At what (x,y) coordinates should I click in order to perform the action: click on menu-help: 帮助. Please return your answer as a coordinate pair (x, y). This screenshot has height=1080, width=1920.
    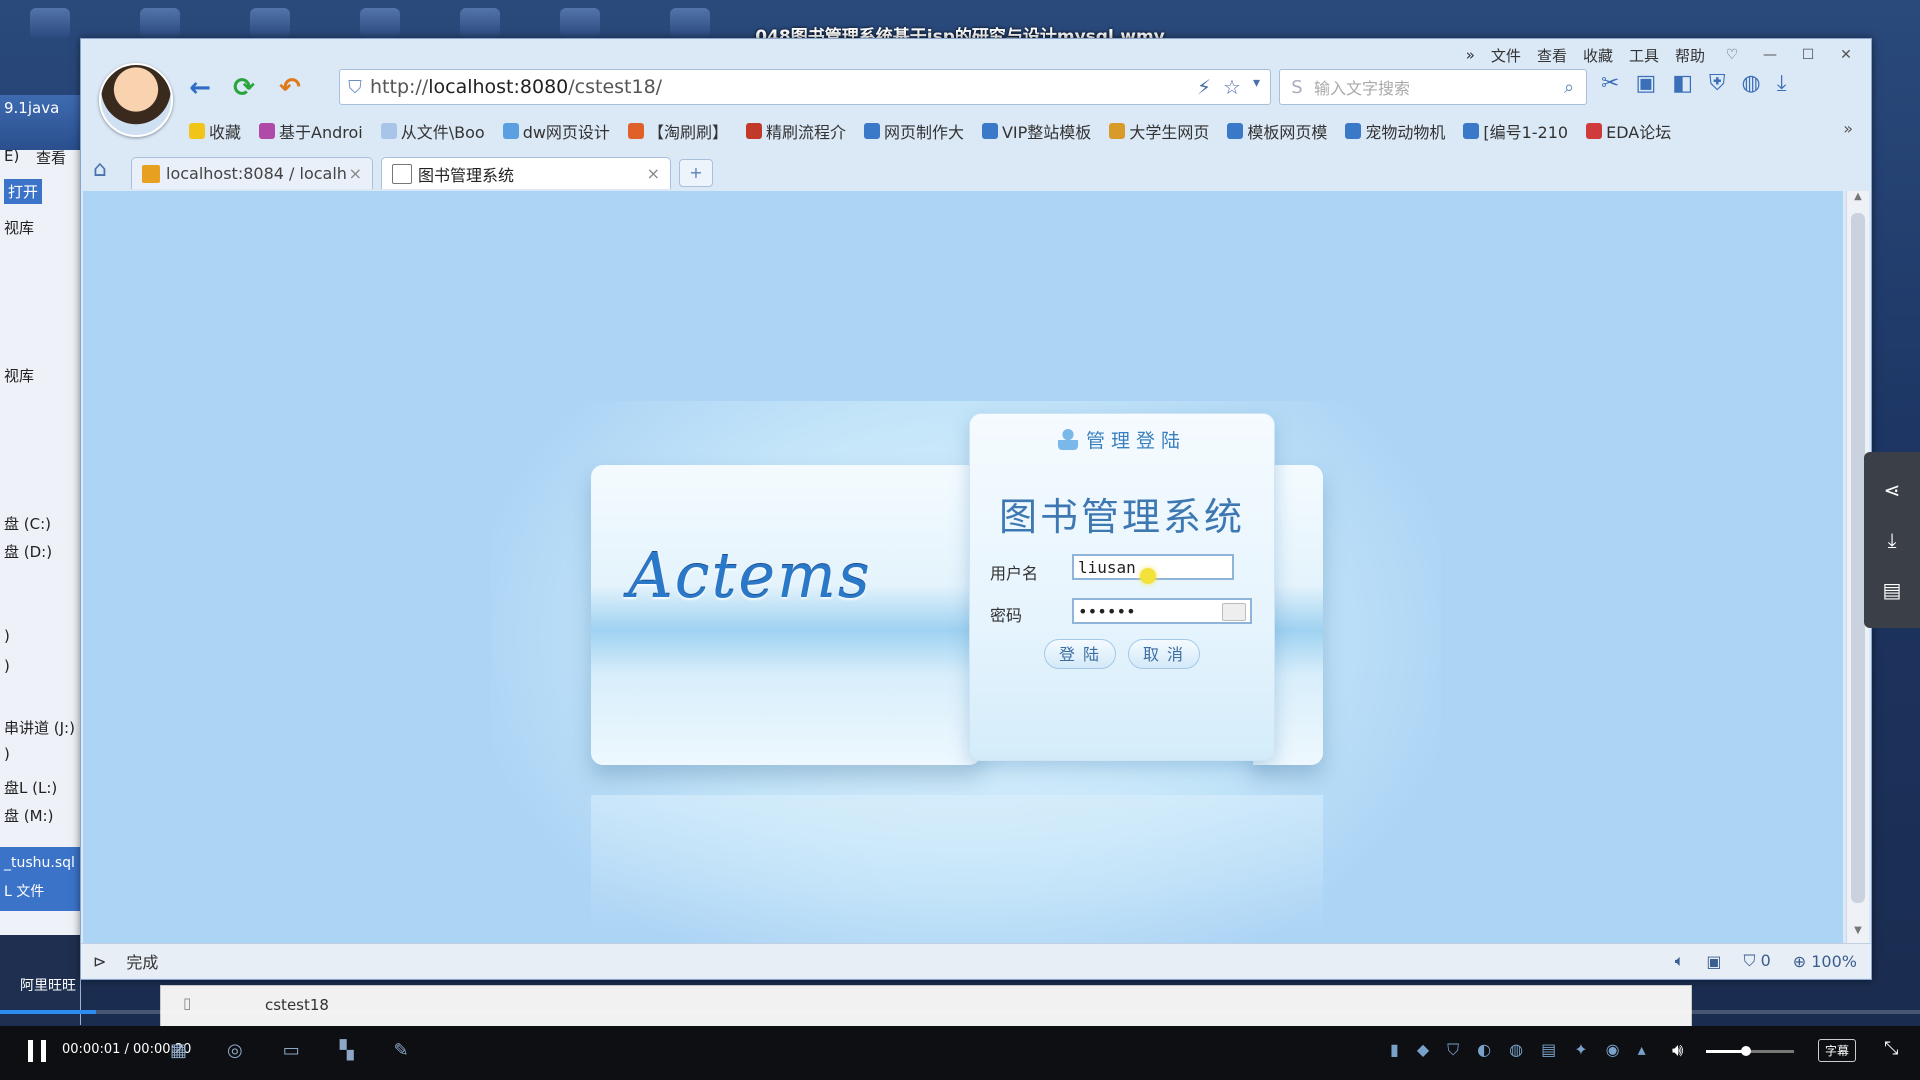
    Looking at the image, I should click on (1690, 55).